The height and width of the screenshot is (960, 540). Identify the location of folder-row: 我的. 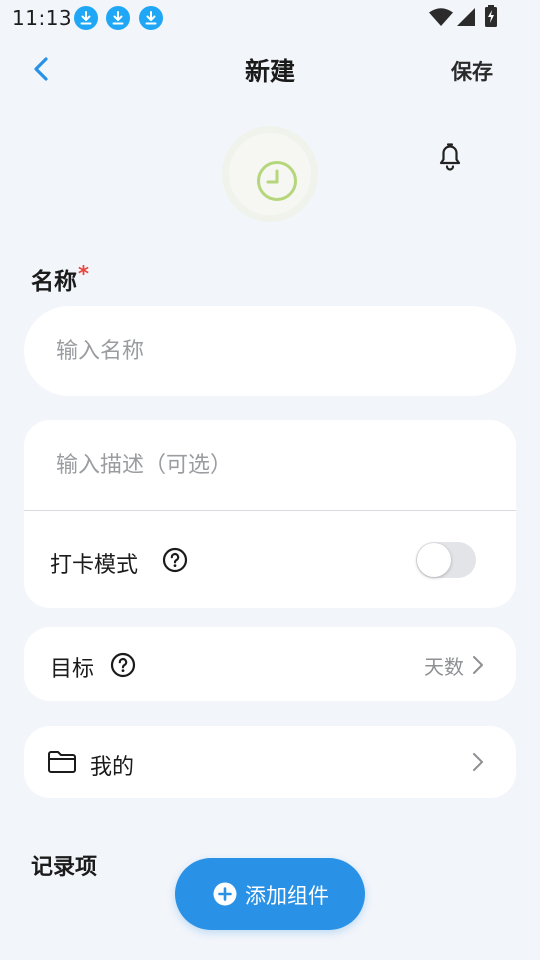
(270, 762).